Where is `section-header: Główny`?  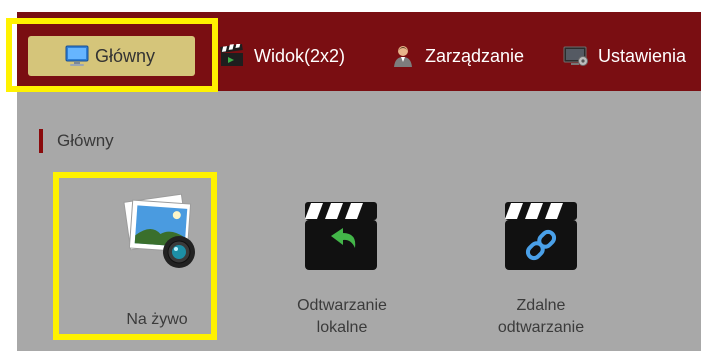 section-header: Główny is located at coordinates (76, 141).